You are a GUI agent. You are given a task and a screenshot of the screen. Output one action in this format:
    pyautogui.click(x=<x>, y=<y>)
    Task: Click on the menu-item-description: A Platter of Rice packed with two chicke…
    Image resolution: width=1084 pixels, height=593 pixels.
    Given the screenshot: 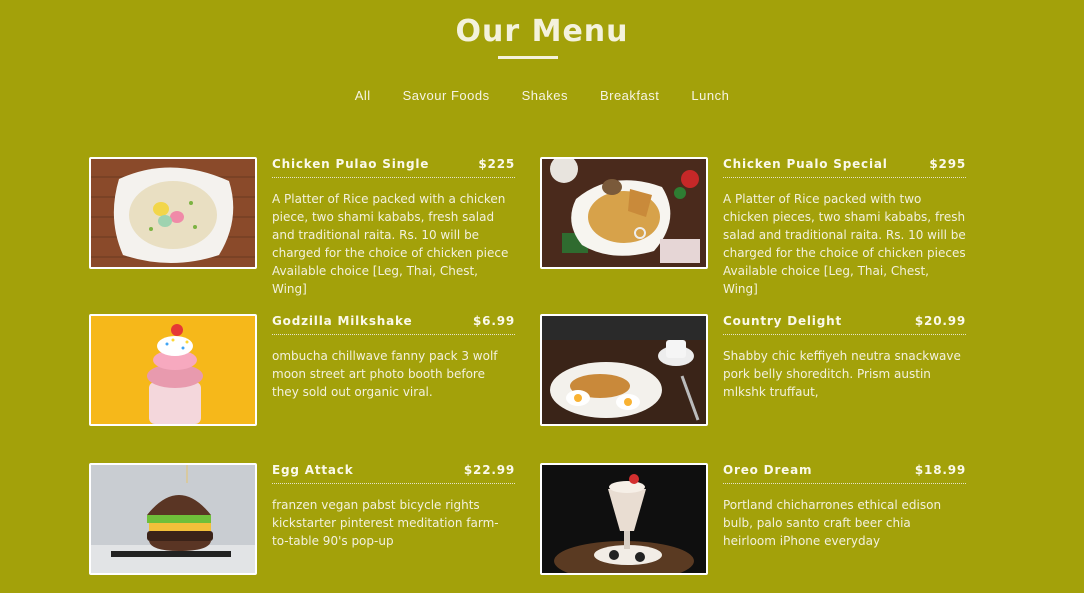 What is the action you would take?
    pyautogui.click(x=844, y=244)
    